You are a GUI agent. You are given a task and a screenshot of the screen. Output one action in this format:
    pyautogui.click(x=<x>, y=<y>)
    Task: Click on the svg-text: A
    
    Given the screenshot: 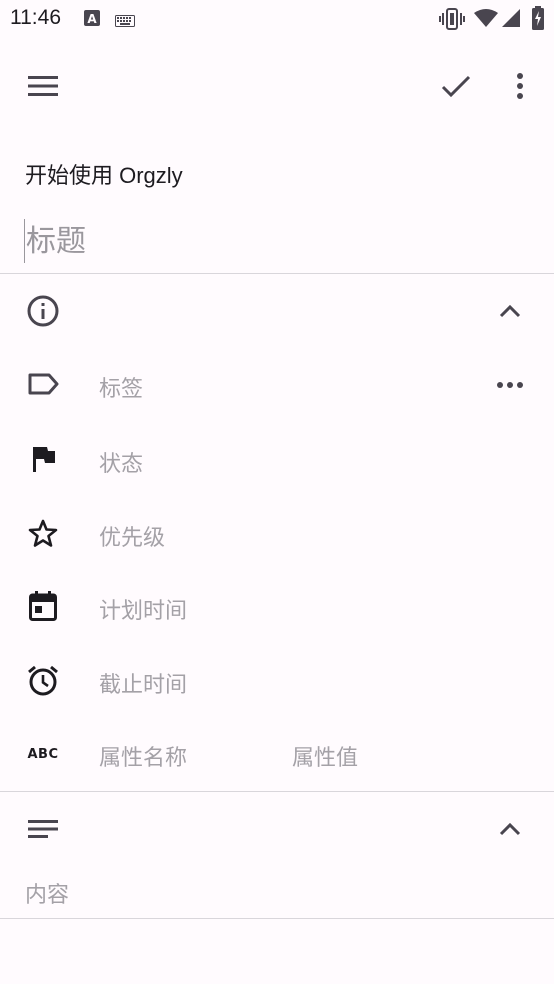 What is the action you would take?
    pyautogui.click(x=92, y=19)
    